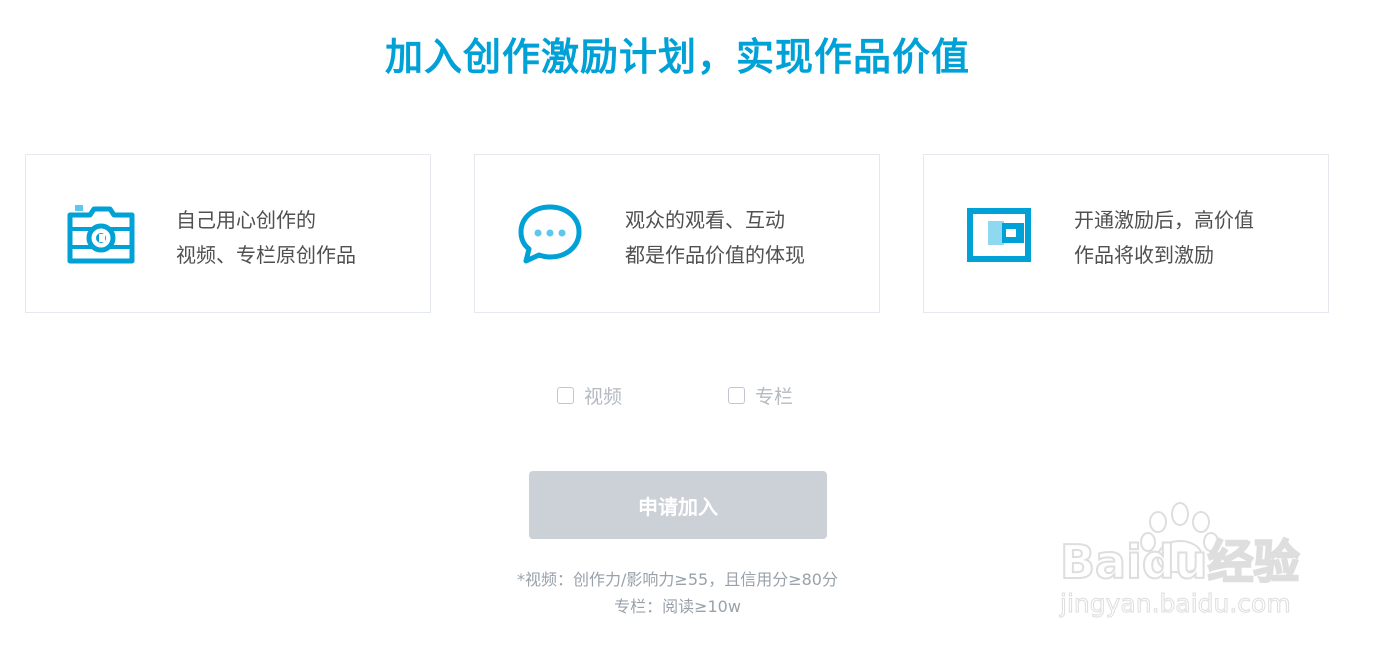  What do you see at coordinates (677, 396) in the screenshot?
I see `category-options: 视频 专栏` at bounding box center [677, 396].